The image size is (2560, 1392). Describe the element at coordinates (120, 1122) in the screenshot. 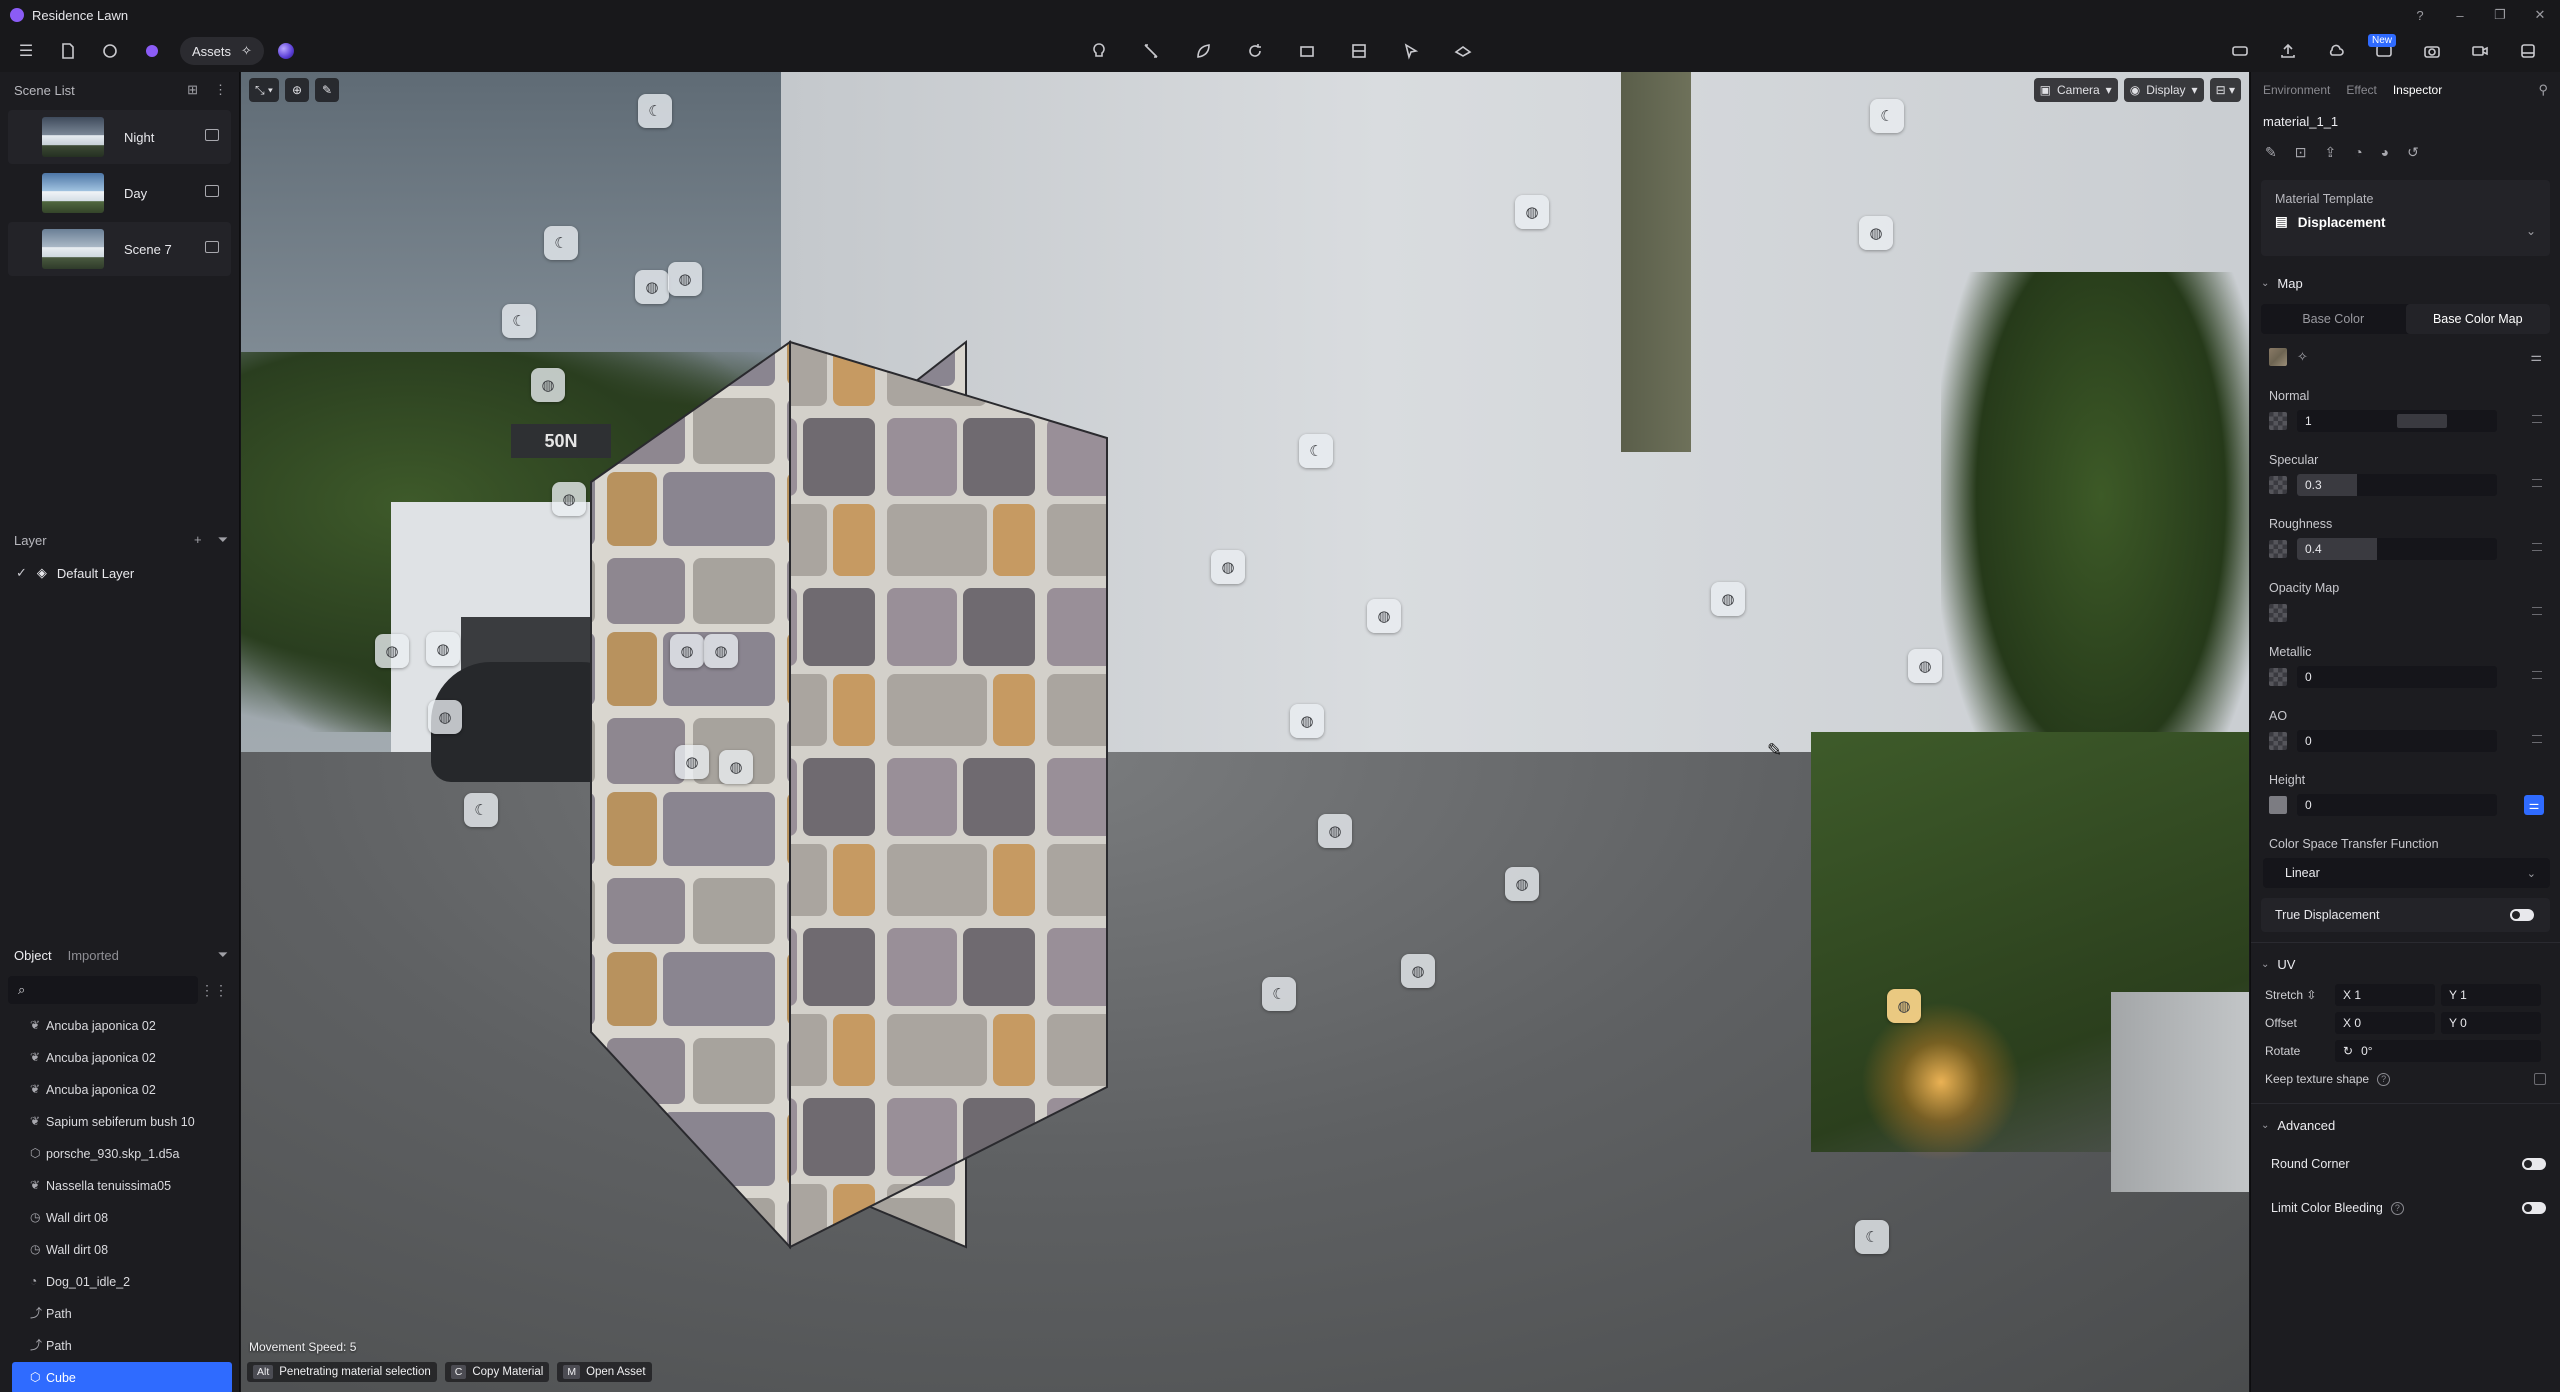

I see `list-item: ❦ Sapium sebiferum bush 10` at that location.